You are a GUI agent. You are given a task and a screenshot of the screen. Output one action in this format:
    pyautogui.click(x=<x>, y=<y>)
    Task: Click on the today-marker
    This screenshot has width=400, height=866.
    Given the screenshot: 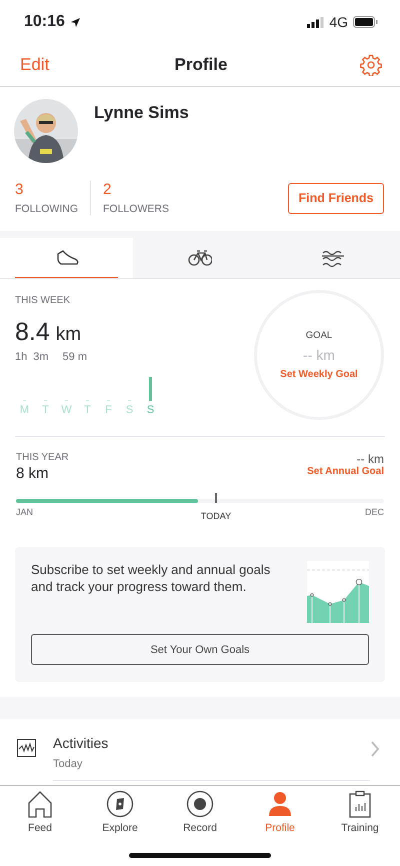 What is the action you would take?
    pyautogui.click(x=216, y=498)
    